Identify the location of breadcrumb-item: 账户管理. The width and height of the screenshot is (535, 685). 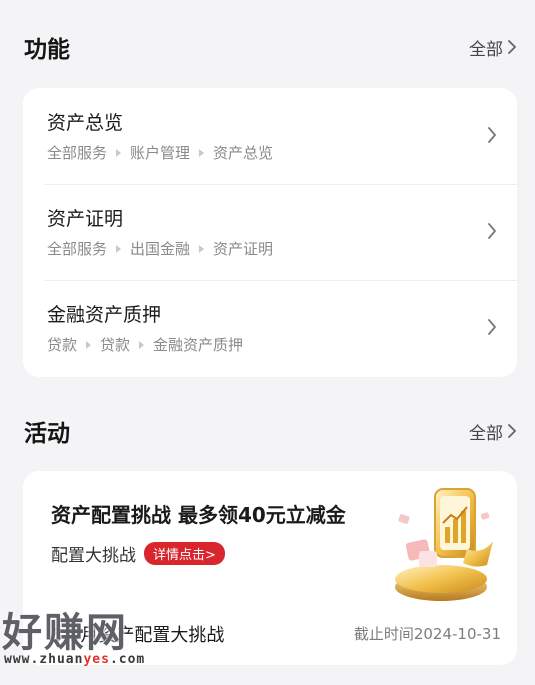
(160, 153).